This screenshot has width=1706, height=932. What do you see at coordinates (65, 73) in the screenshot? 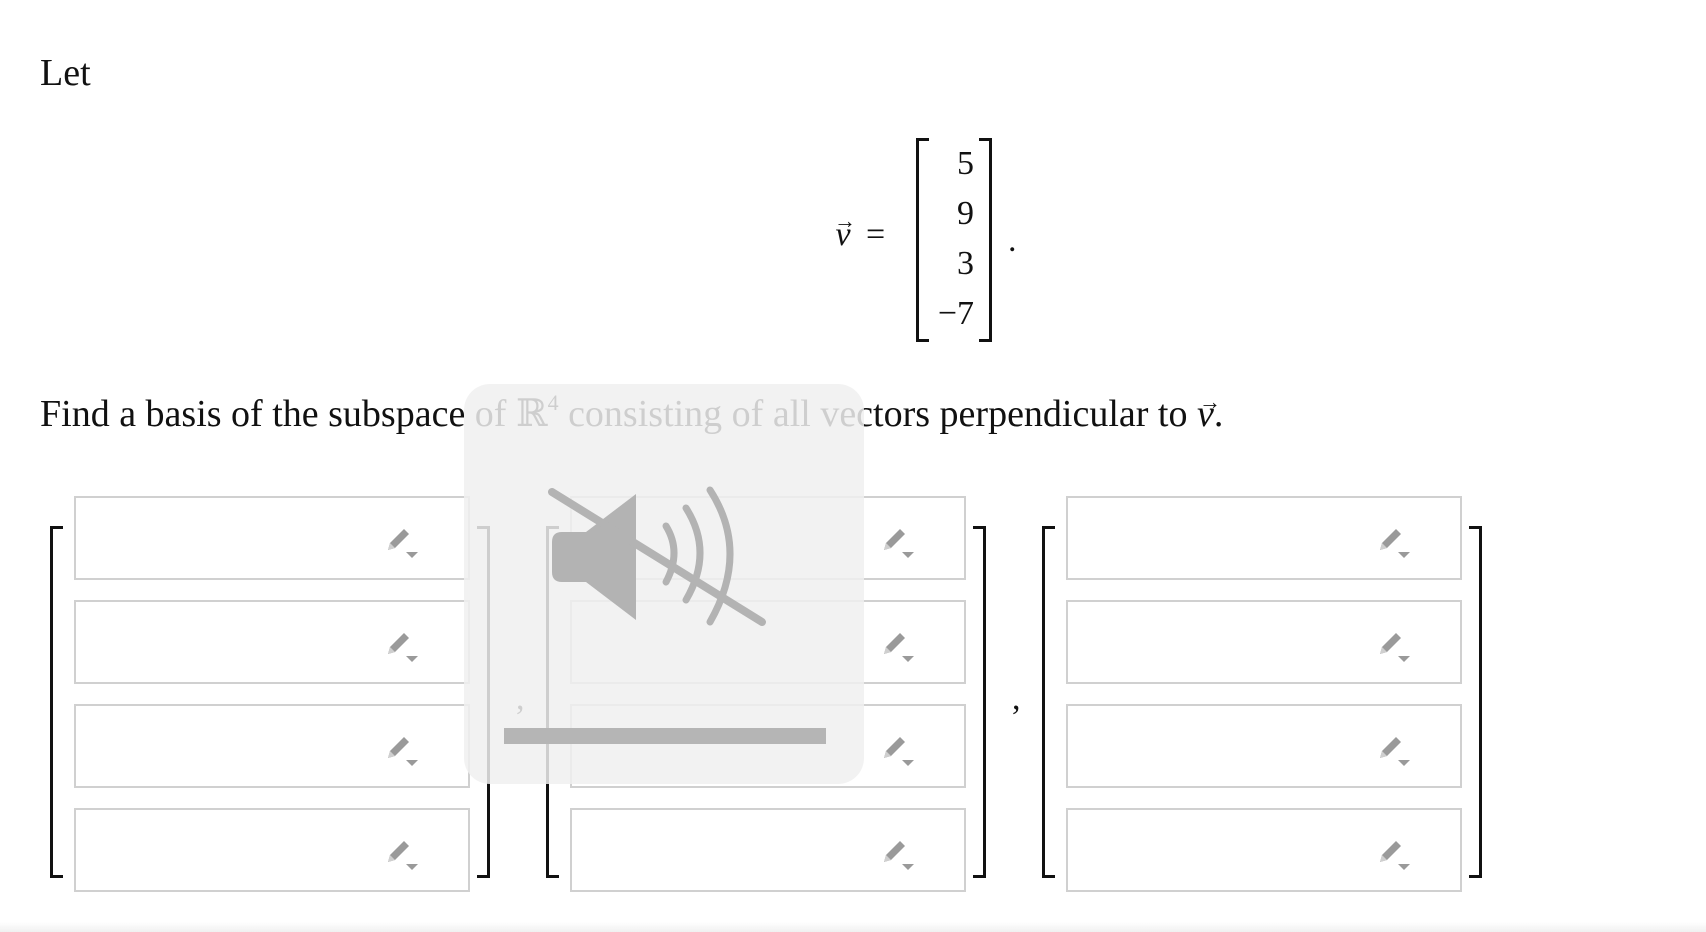
I see `intro-text: Let` at bounding box center [65, 73].